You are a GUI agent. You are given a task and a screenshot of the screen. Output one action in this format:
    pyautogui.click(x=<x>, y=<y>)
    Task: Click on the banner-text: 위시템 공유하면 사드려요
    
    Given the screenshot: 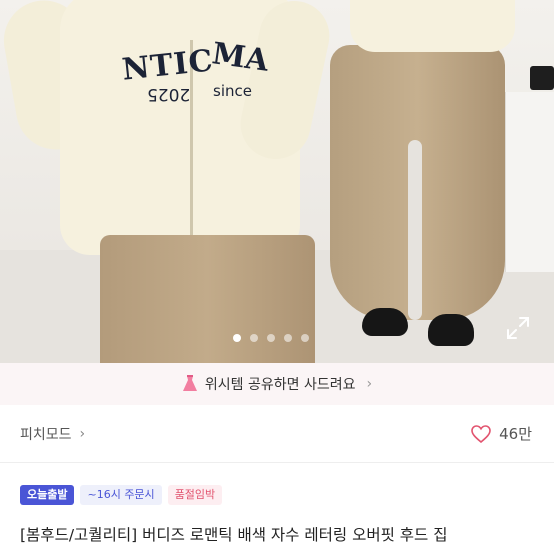 What is the action you would take?
    pyautogui.click(x=280, y=385)
    